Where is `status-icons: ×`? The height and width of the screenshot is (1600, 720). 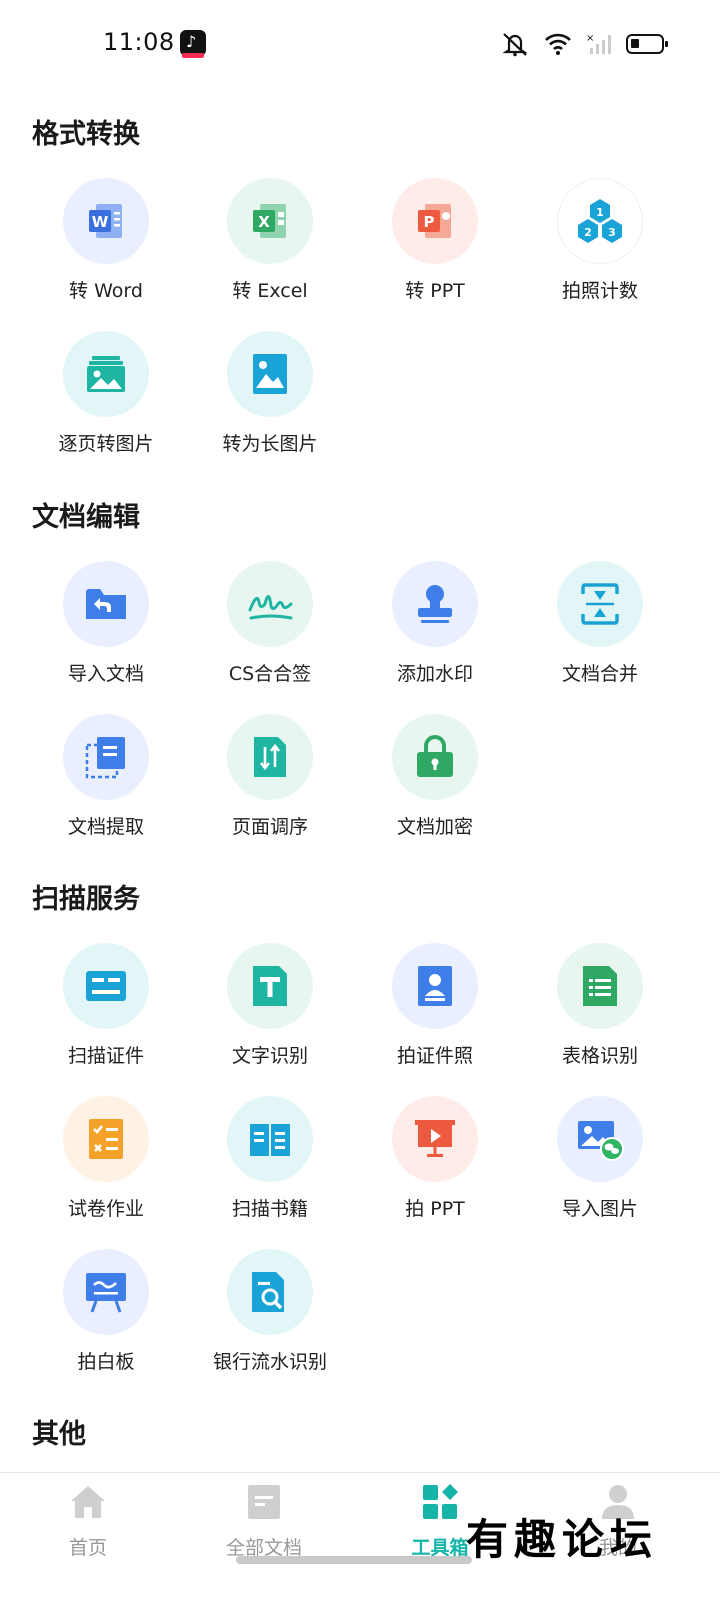
status-icons: × is located at coordinates (584, 44).